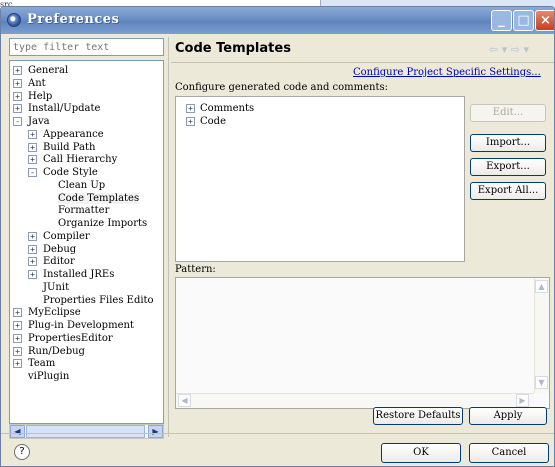  I want to click on pattern-label: Pattern:, so click(195, 269).